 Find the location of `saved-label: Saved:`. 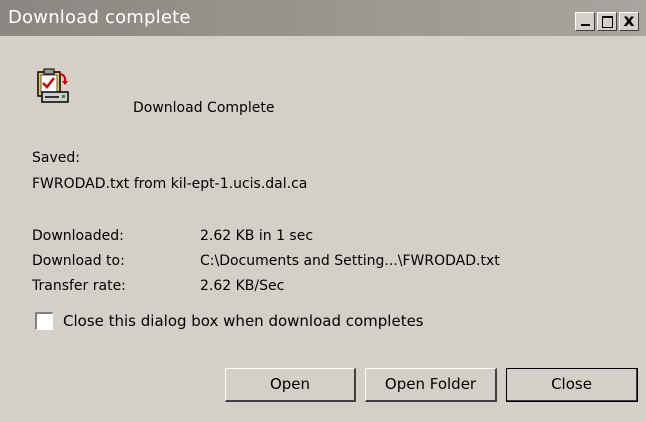

saved-label: Saved: is located at coordinates (56, 158).